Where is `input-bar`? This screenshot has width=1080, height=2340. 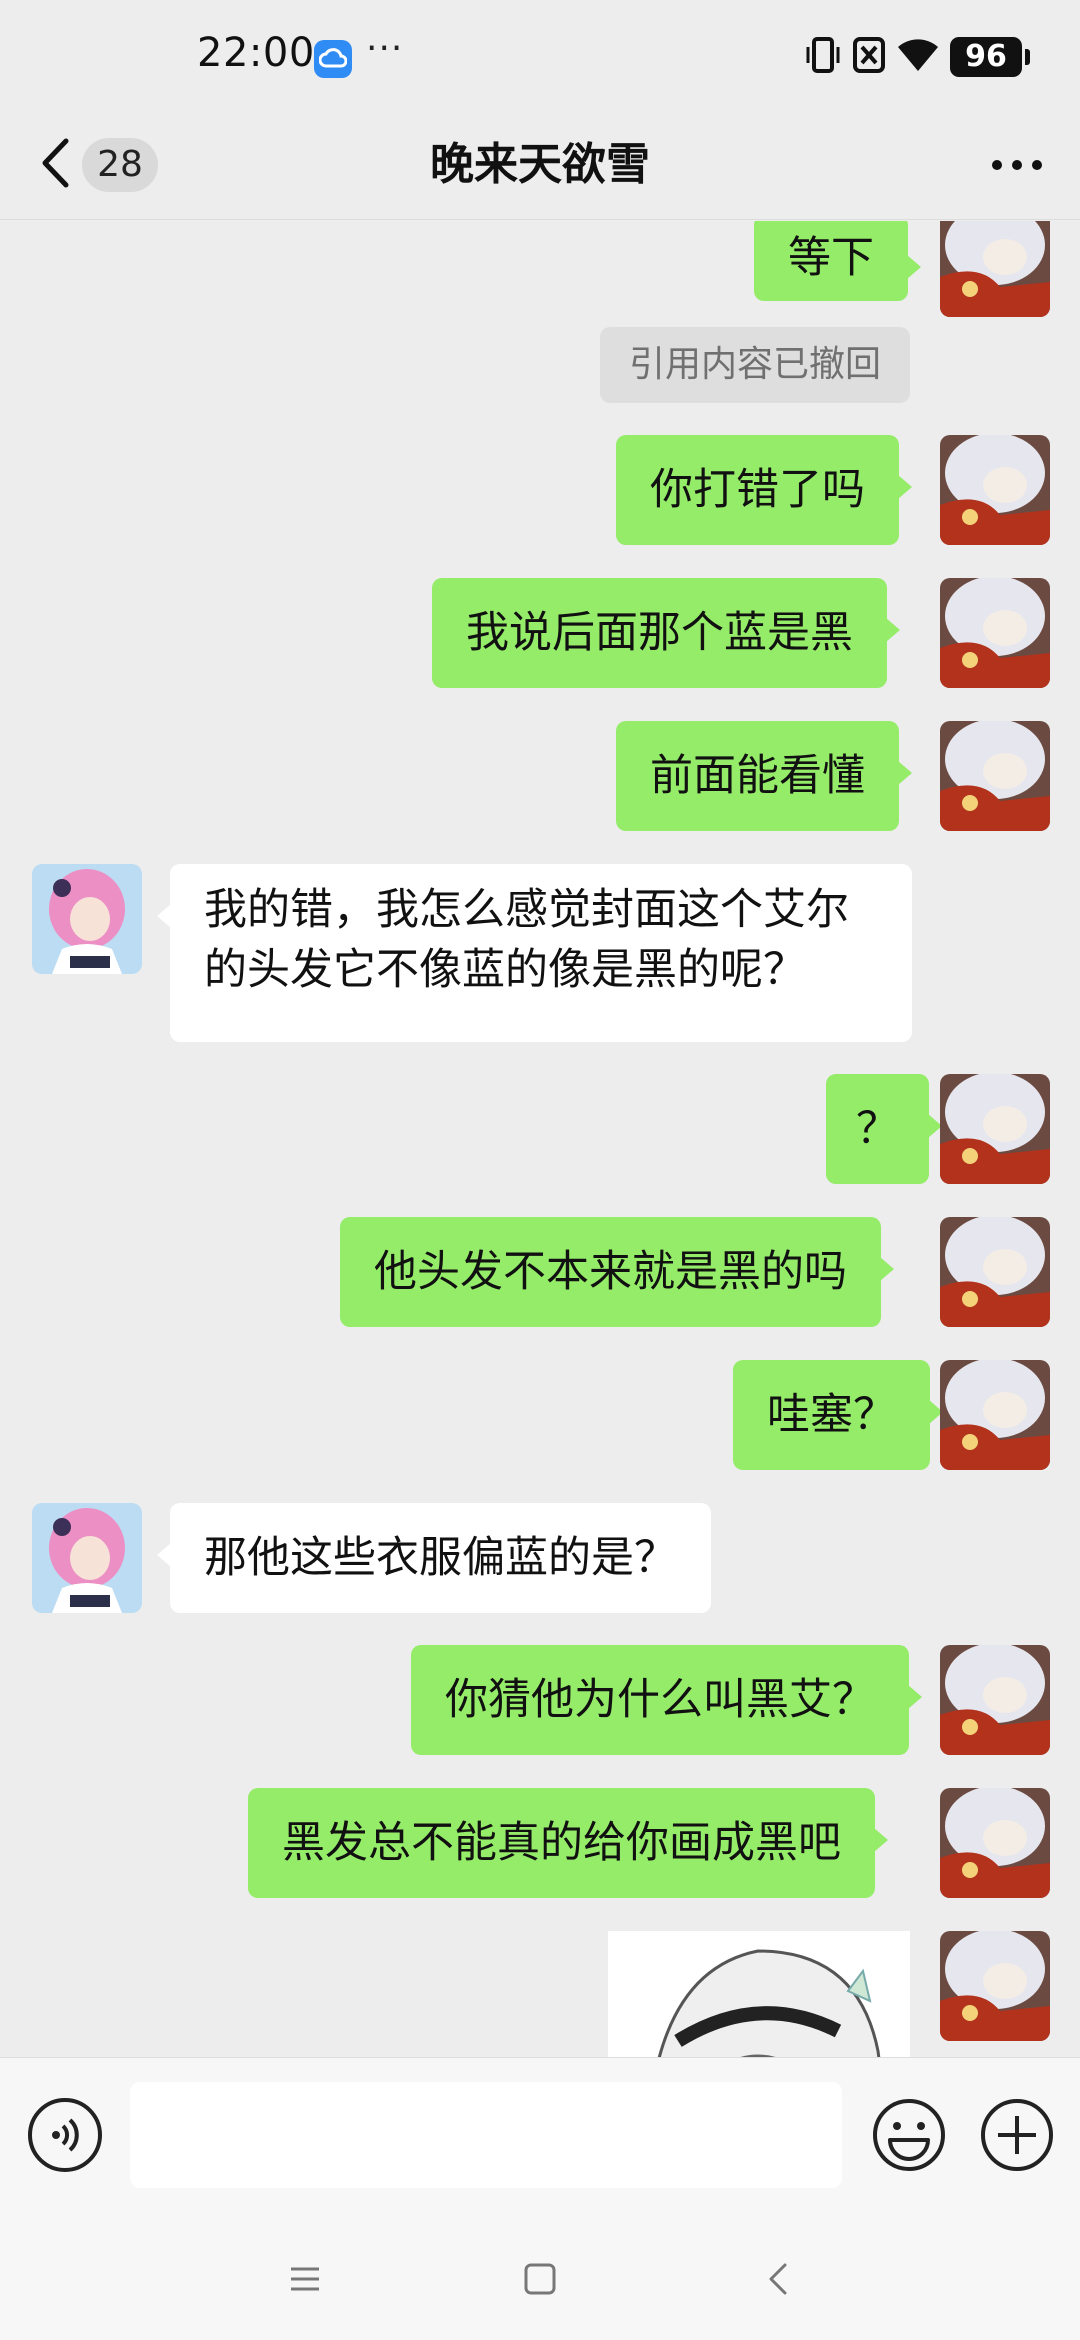 input-bar is located at coordinates (540, 2136).